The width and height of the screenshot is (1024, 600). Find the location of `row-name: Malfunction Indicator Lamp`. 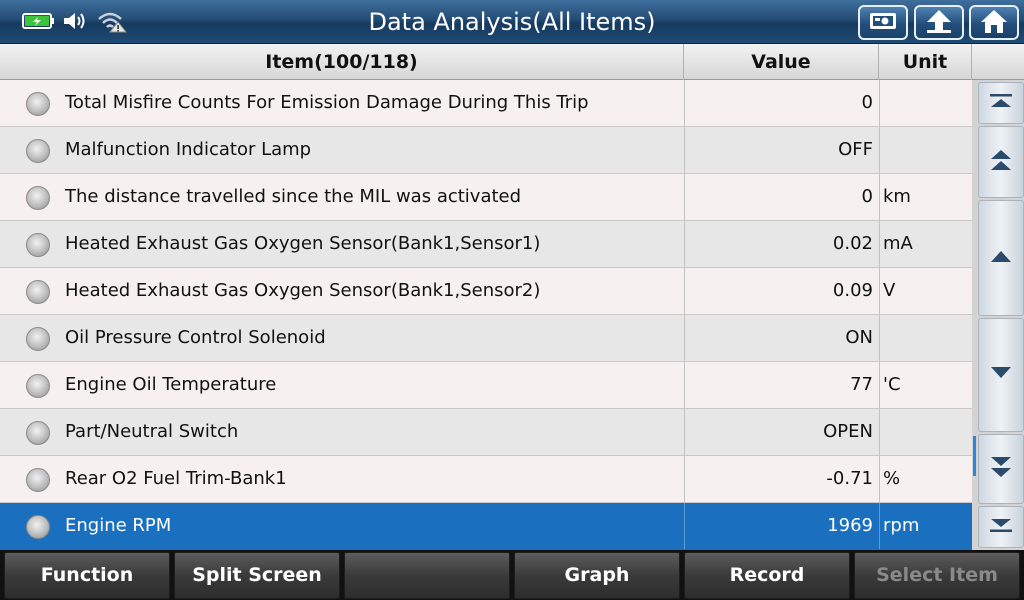

row-name: Malfunction Indicator Lamp is located at coordinates (188, 149).